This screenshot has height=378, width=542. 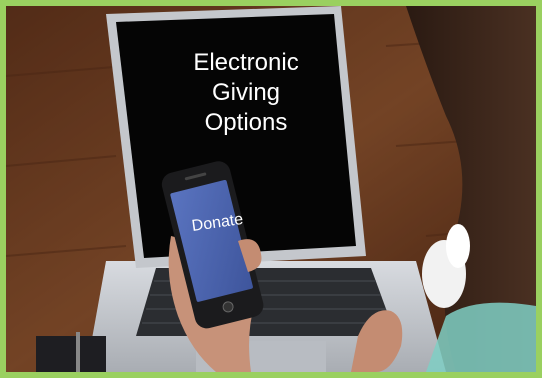 What do you see at coordinates (246, 122) in the screenshot?
I see `screen-line-3: Options` at bounding box center [246, 122].